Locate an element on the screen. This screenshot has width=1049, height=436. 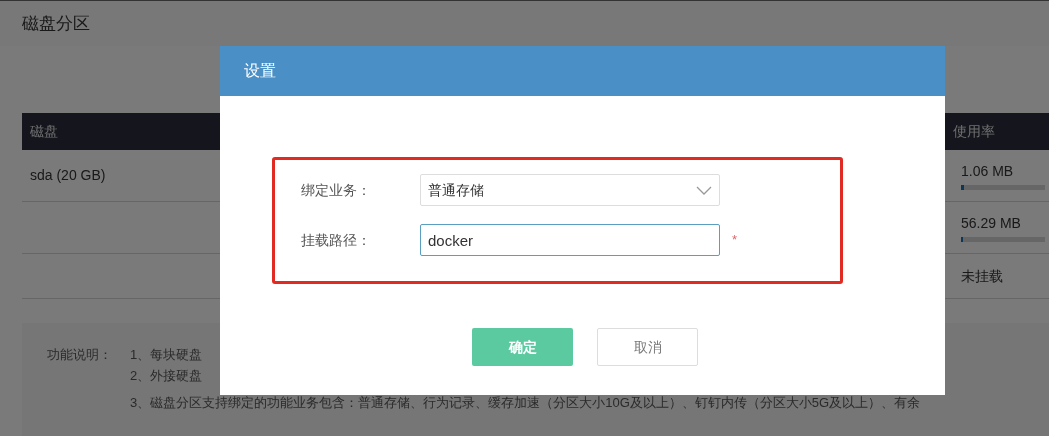
note-line: 2、外接硬盘 is located at coordinates (166, 376).